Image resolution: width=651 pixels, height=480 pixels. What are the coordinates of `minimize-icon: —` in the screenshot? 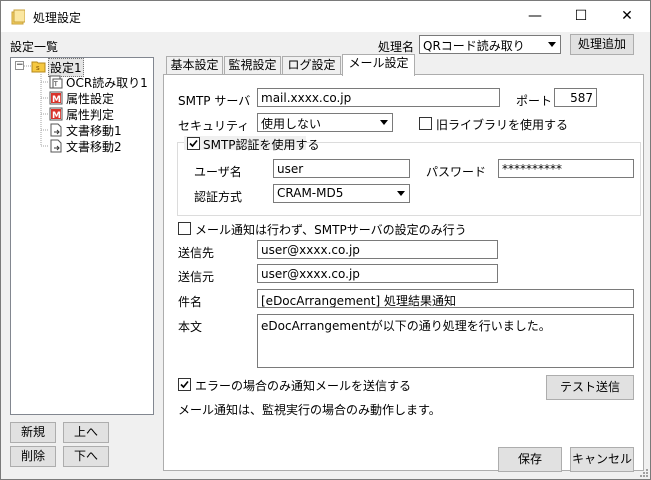 It's located at (535, 16).